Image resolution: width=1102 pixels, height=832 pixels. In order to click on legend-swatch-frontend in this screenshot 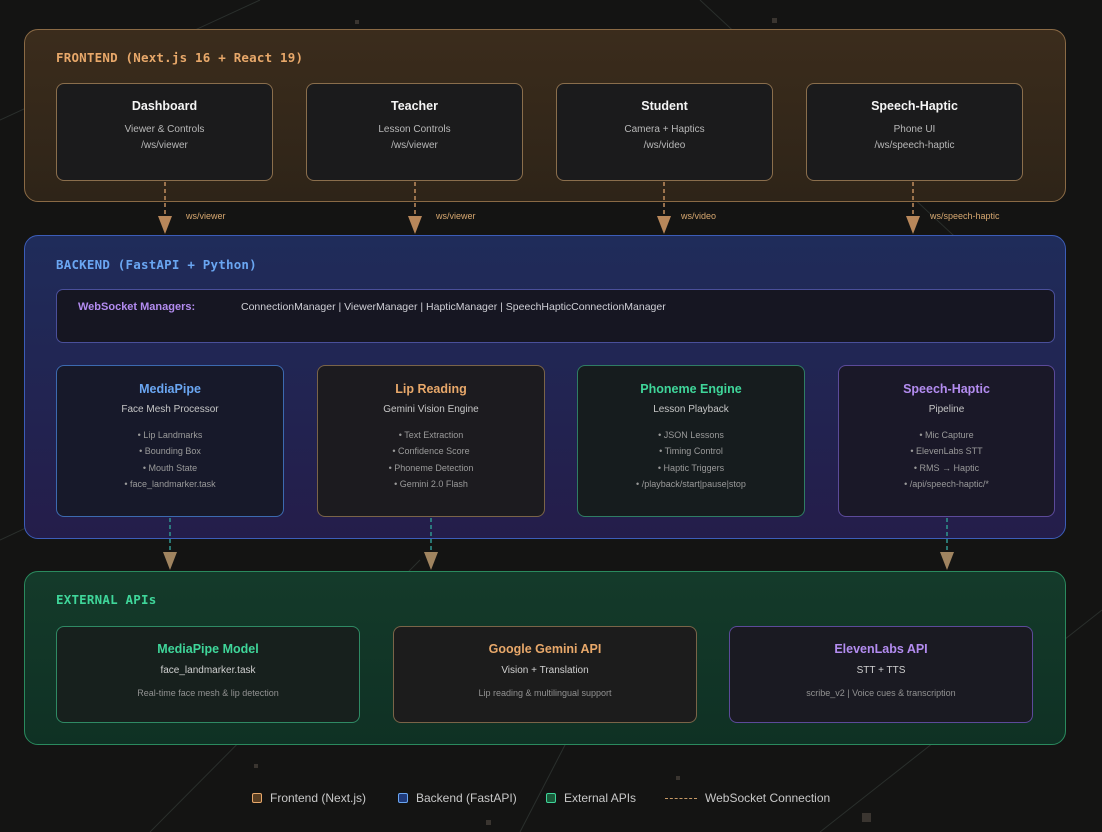, I will do `click(257, 798)`.